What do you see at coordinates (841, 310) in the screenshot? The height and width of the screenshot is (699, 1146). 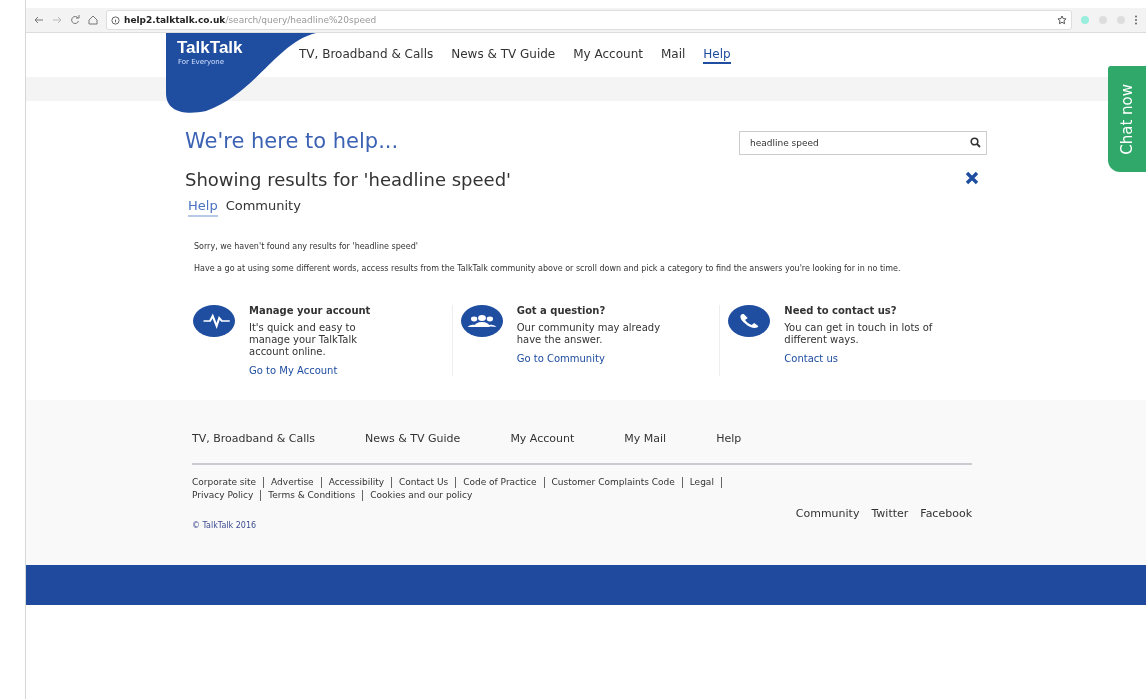 I see `card-title: Need to contact us?` at bounding box center [841, 310].